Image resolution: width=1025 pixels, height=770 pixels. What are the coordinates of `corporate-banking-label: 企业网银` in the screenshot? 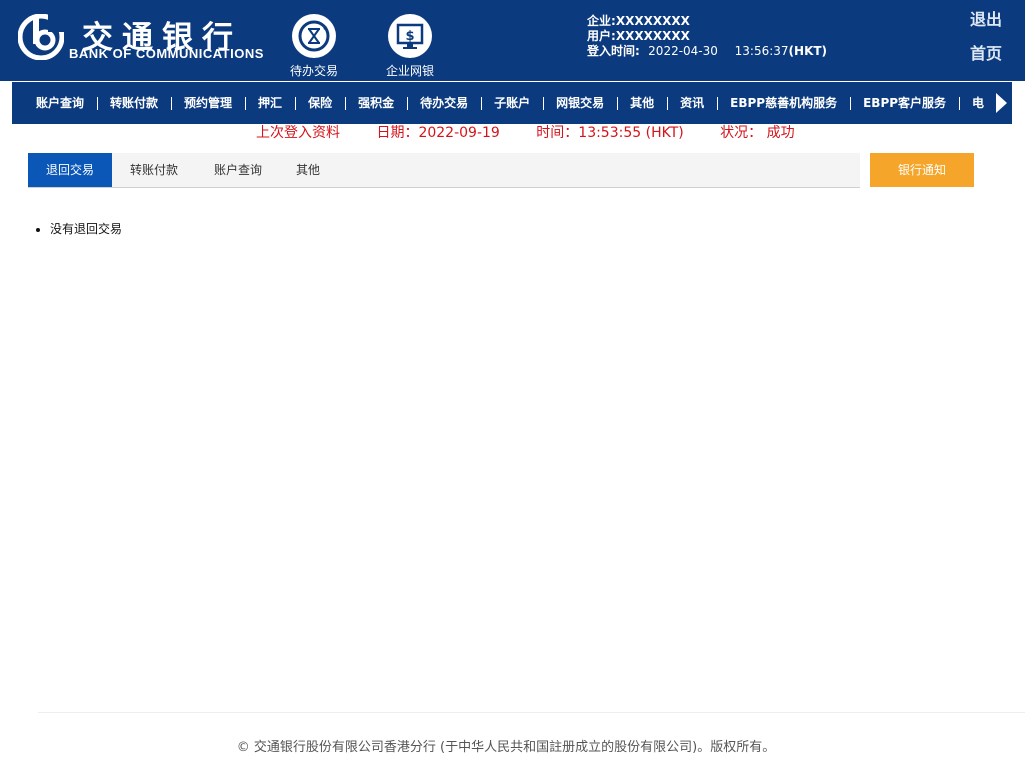 It's located at (409, 71).